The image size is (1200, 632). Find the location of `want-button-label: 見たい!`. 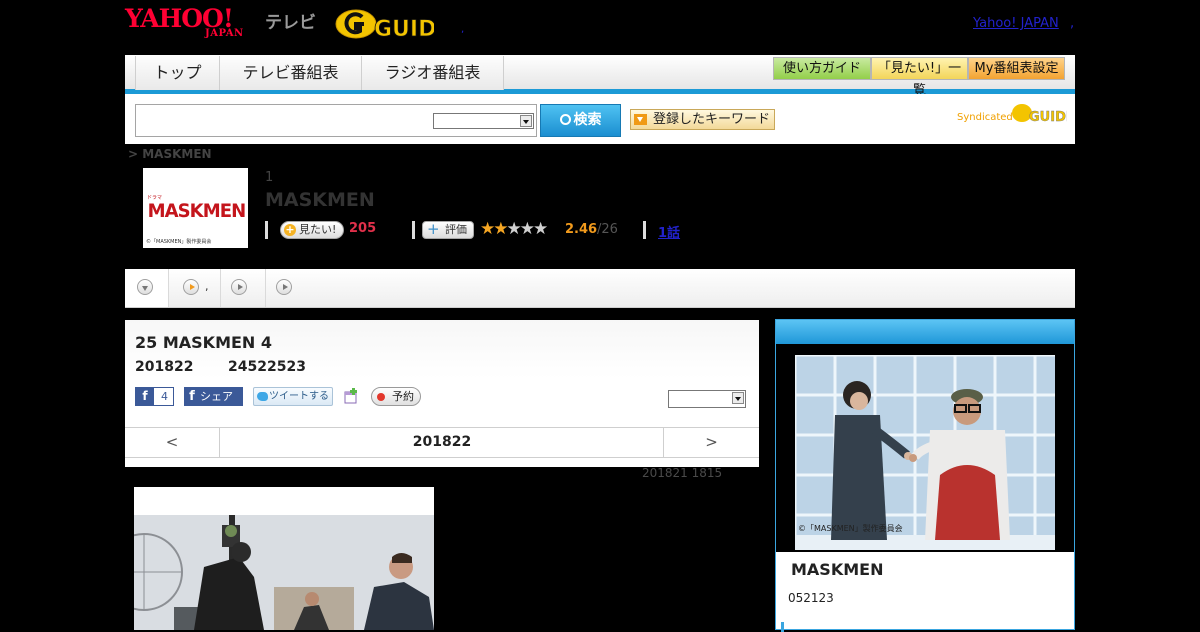

want-button-label: 見たい! is located at coordinates (318, 229).